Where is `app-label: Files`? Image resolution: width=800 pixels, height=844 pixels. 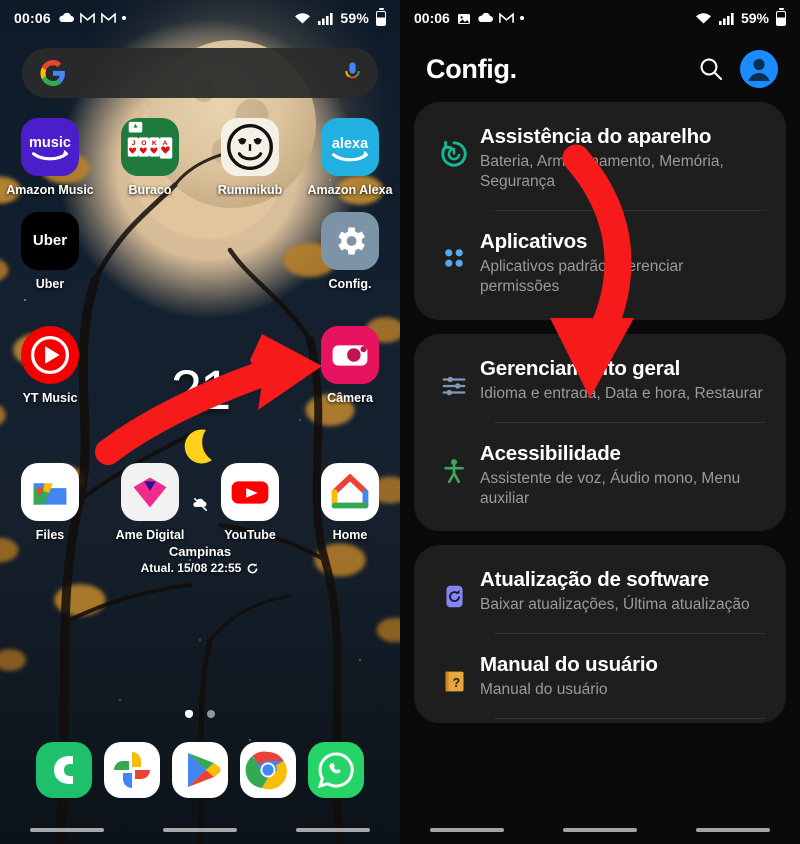
app-label: Files is located at coordinates (50, 535).